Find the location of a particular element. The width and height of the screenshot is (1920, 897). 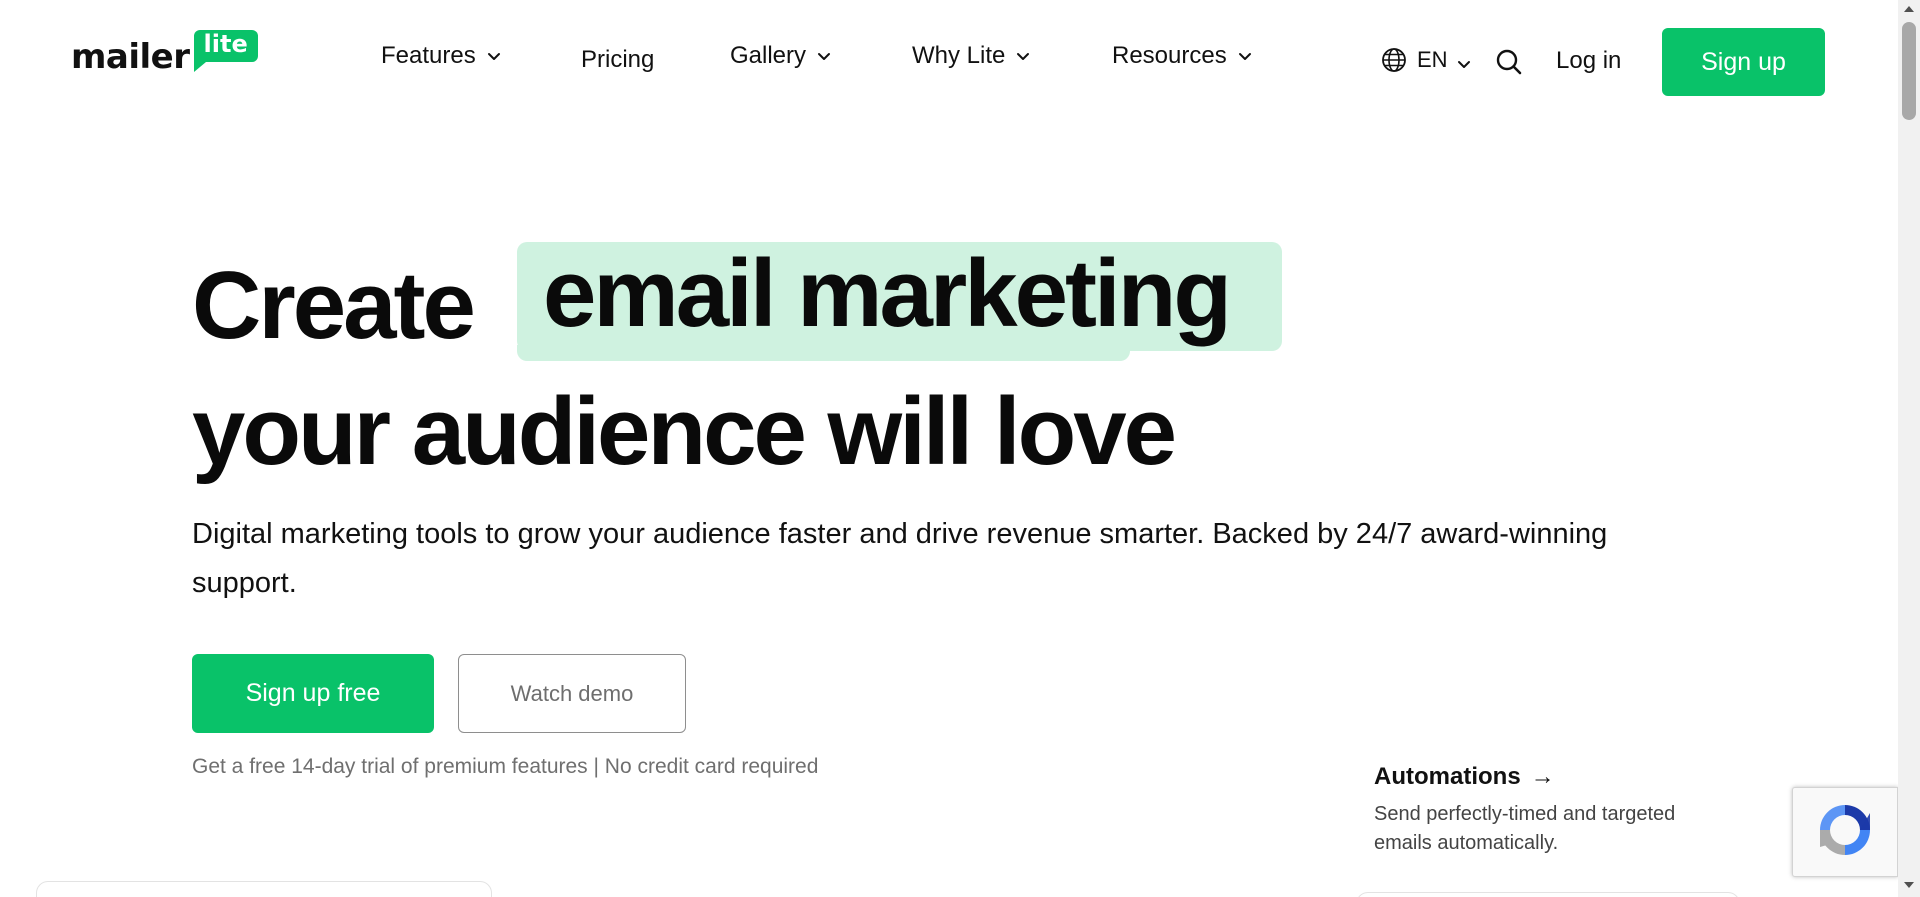

automations-link: Automations → is located at coordinates (1464, 777).